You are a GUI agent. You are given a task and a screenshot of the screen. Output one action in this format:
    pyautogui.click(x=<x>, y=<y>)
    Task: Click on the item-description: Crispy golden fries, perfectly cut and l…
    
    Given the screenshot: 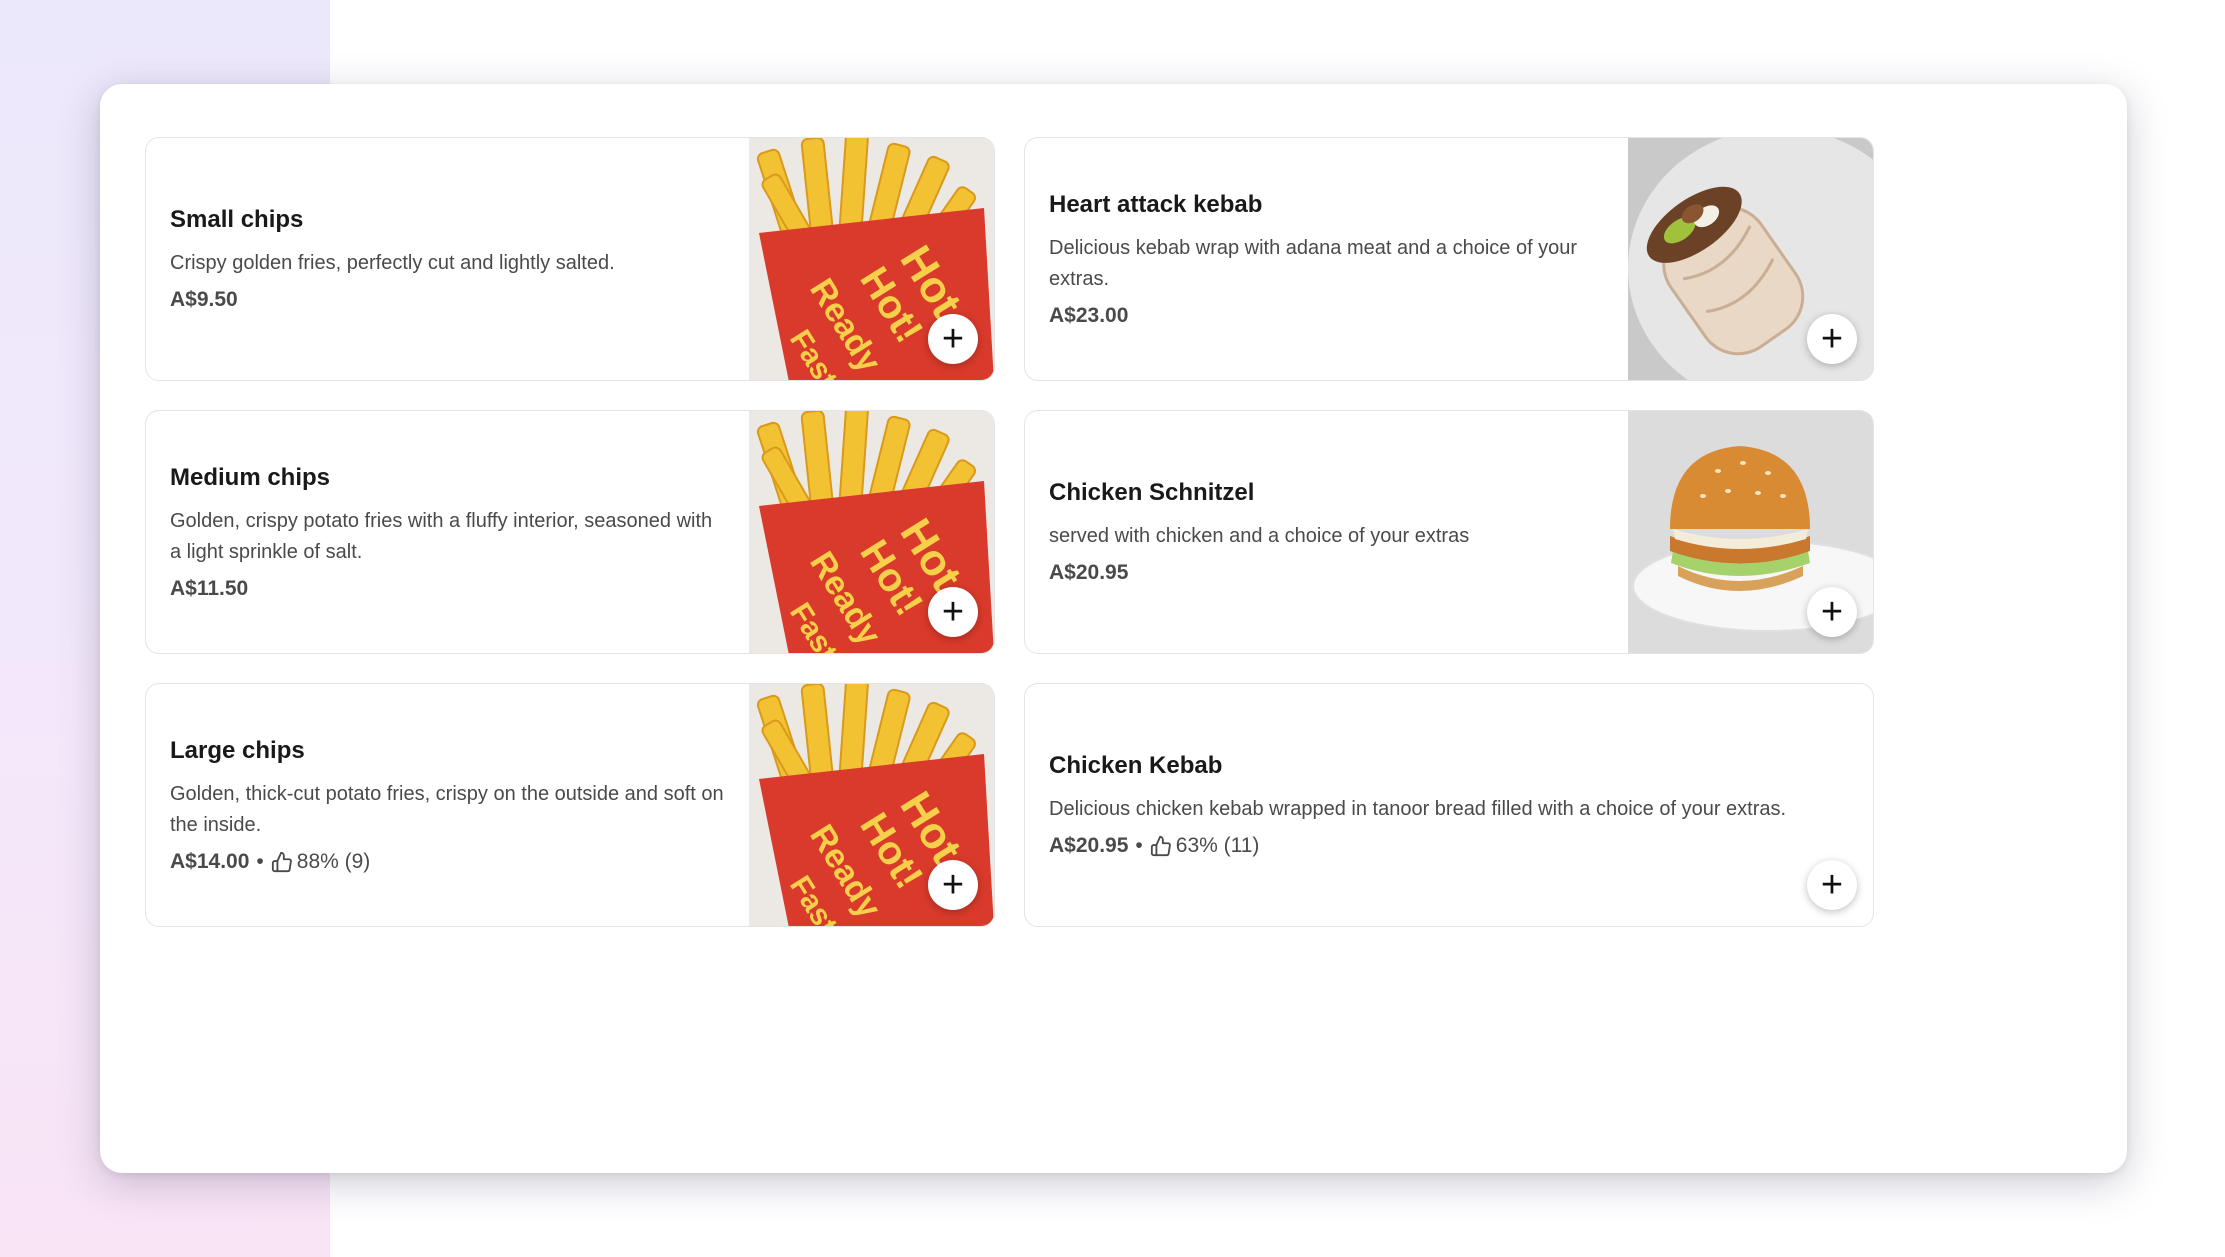 What is the action you would take?
    pyautogui.click(x=392, y=263)
    